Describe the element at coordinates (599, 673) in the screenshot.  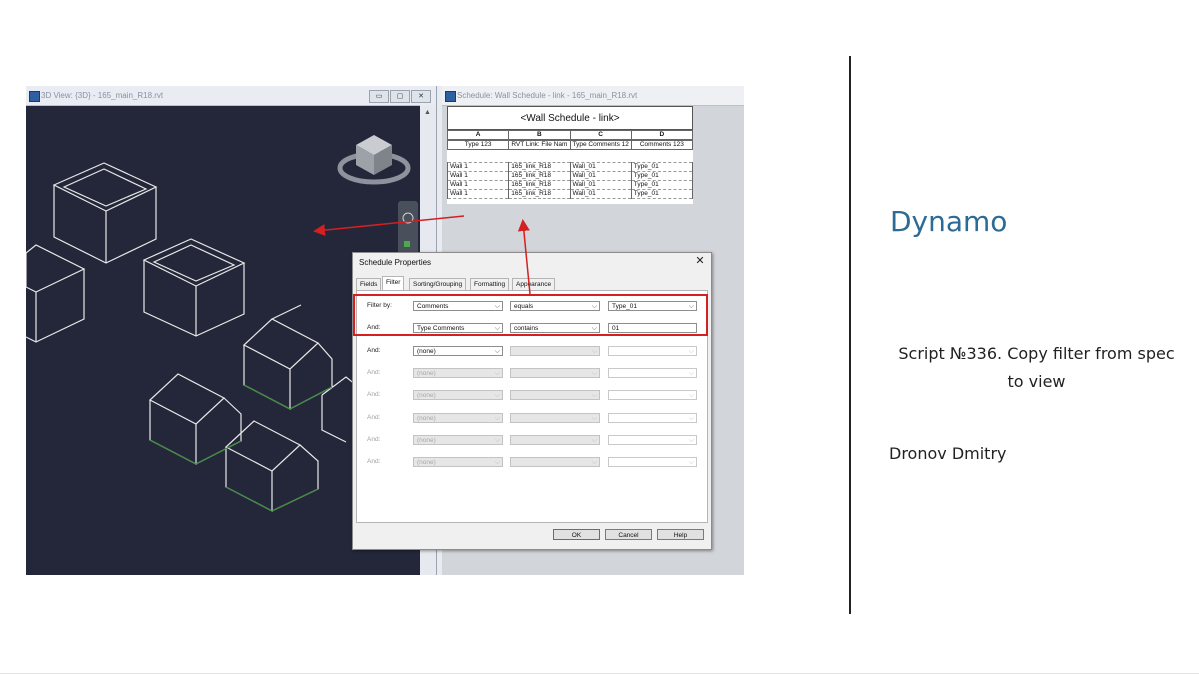
I see `bottom-rule` at that location.